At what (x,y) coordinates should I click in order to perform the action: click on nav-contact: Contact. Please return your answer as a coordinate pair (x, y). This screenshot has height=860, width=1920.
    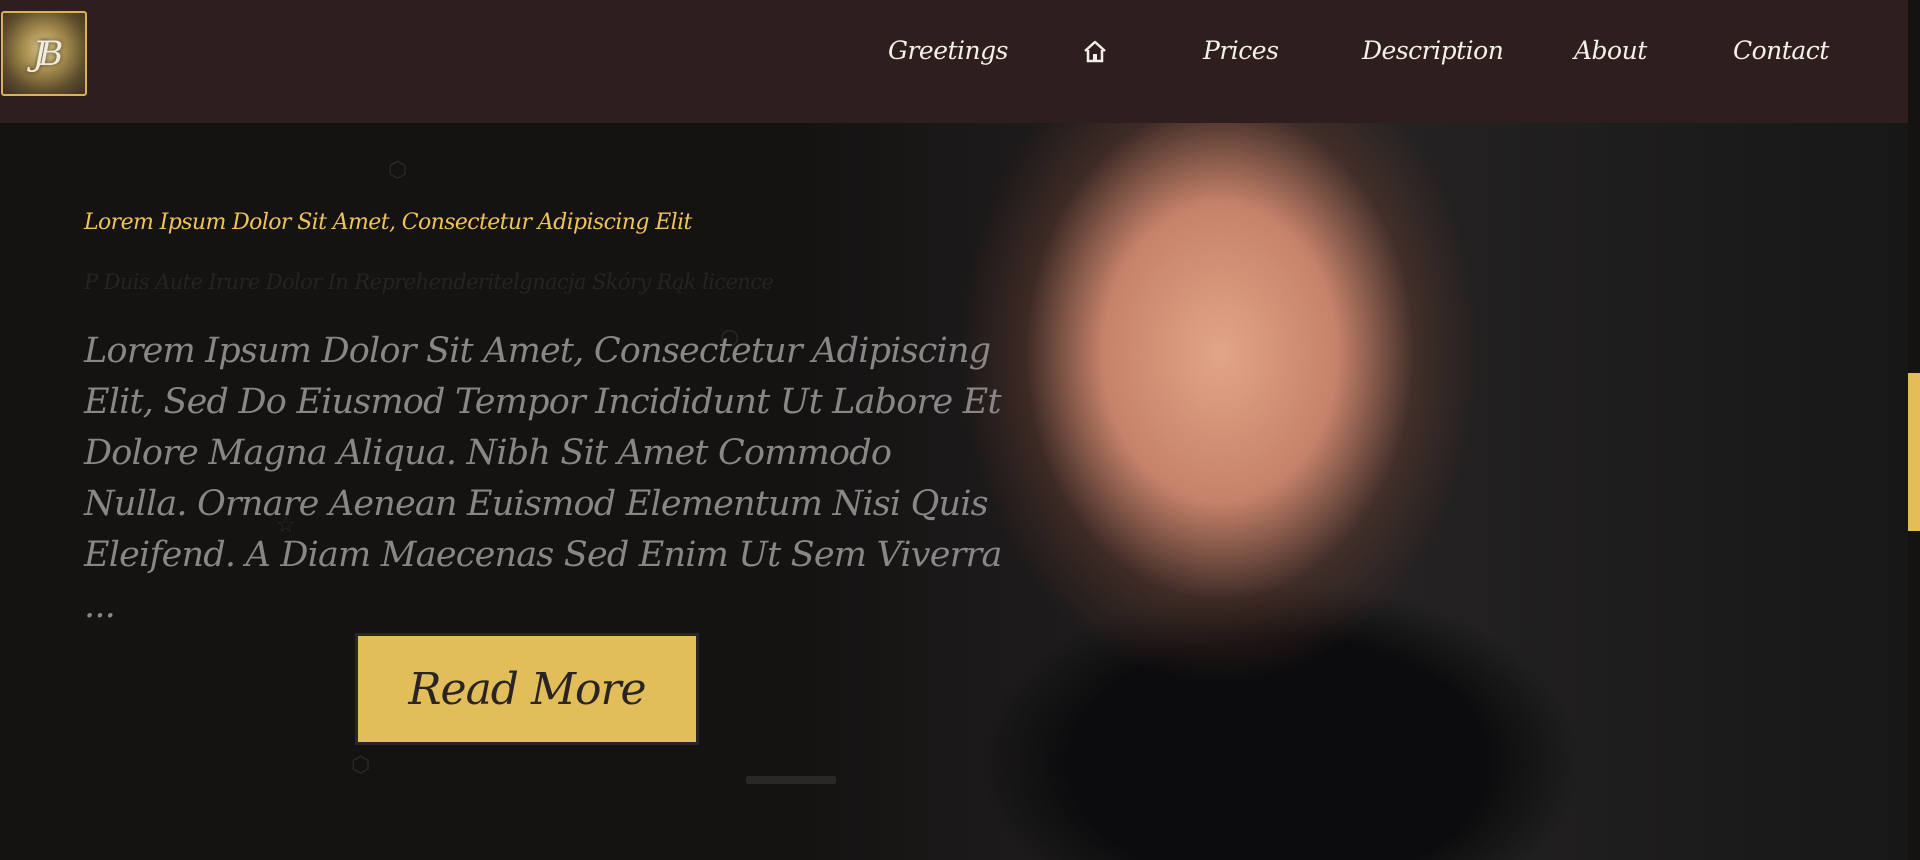
    Looking at the image, I should click on (1781, 50).